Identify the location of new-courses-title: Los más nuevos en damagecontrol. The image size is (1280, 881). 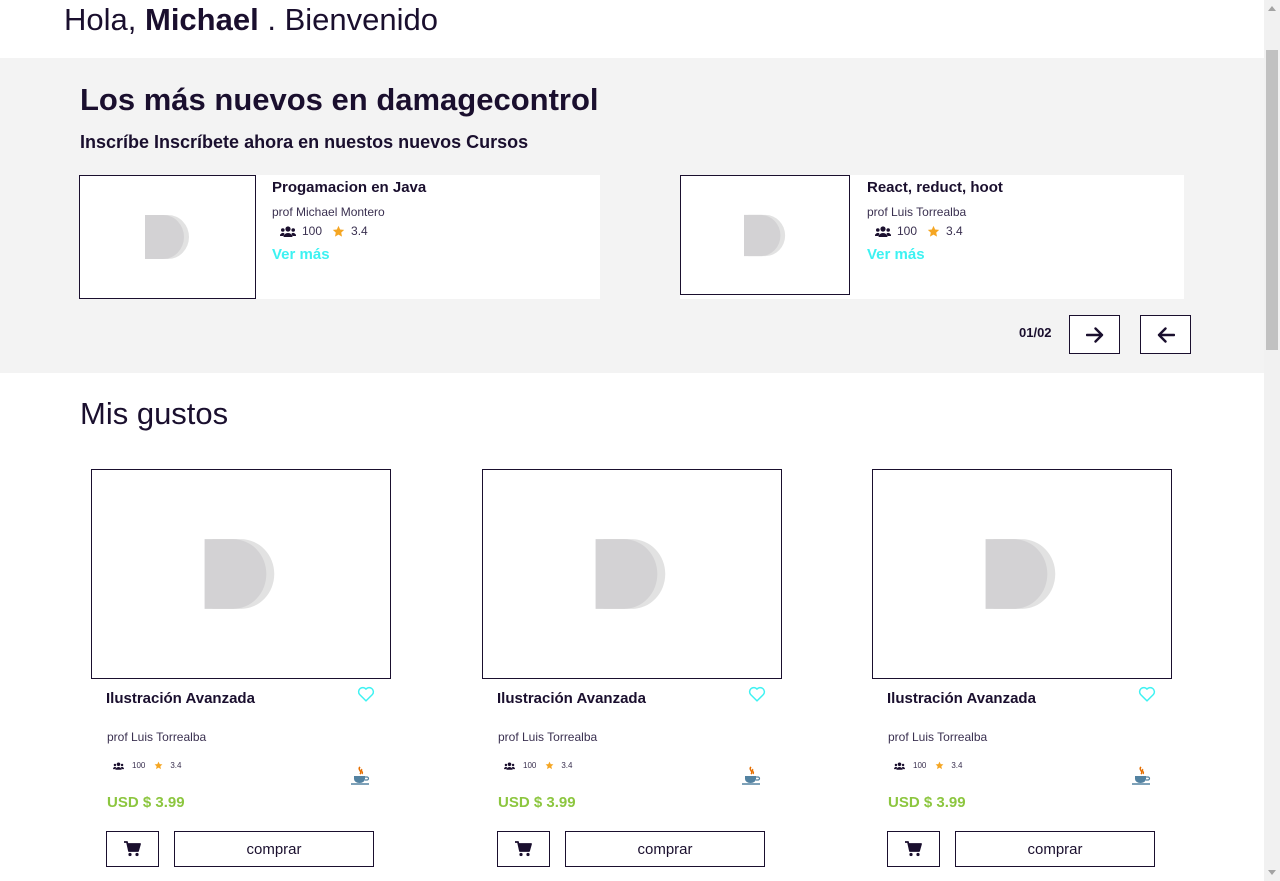
(339, 99).